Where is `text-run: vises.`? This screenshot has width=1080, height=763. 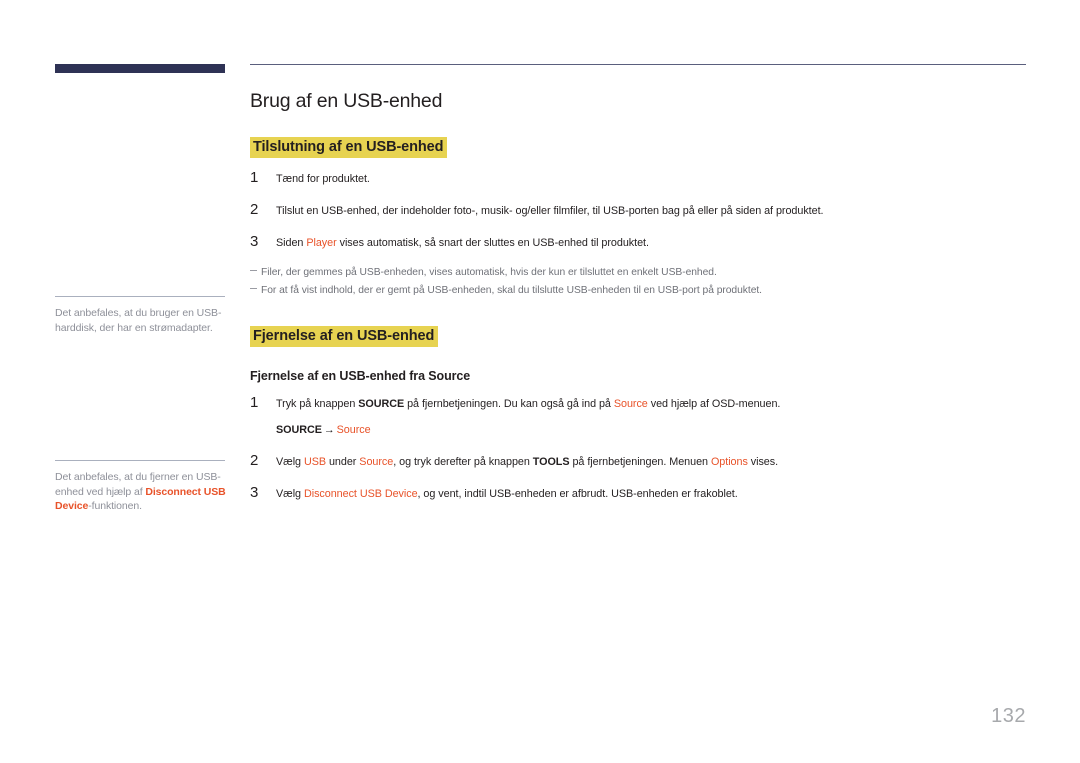
text-run: vises. is located at coordinates (763, 462).